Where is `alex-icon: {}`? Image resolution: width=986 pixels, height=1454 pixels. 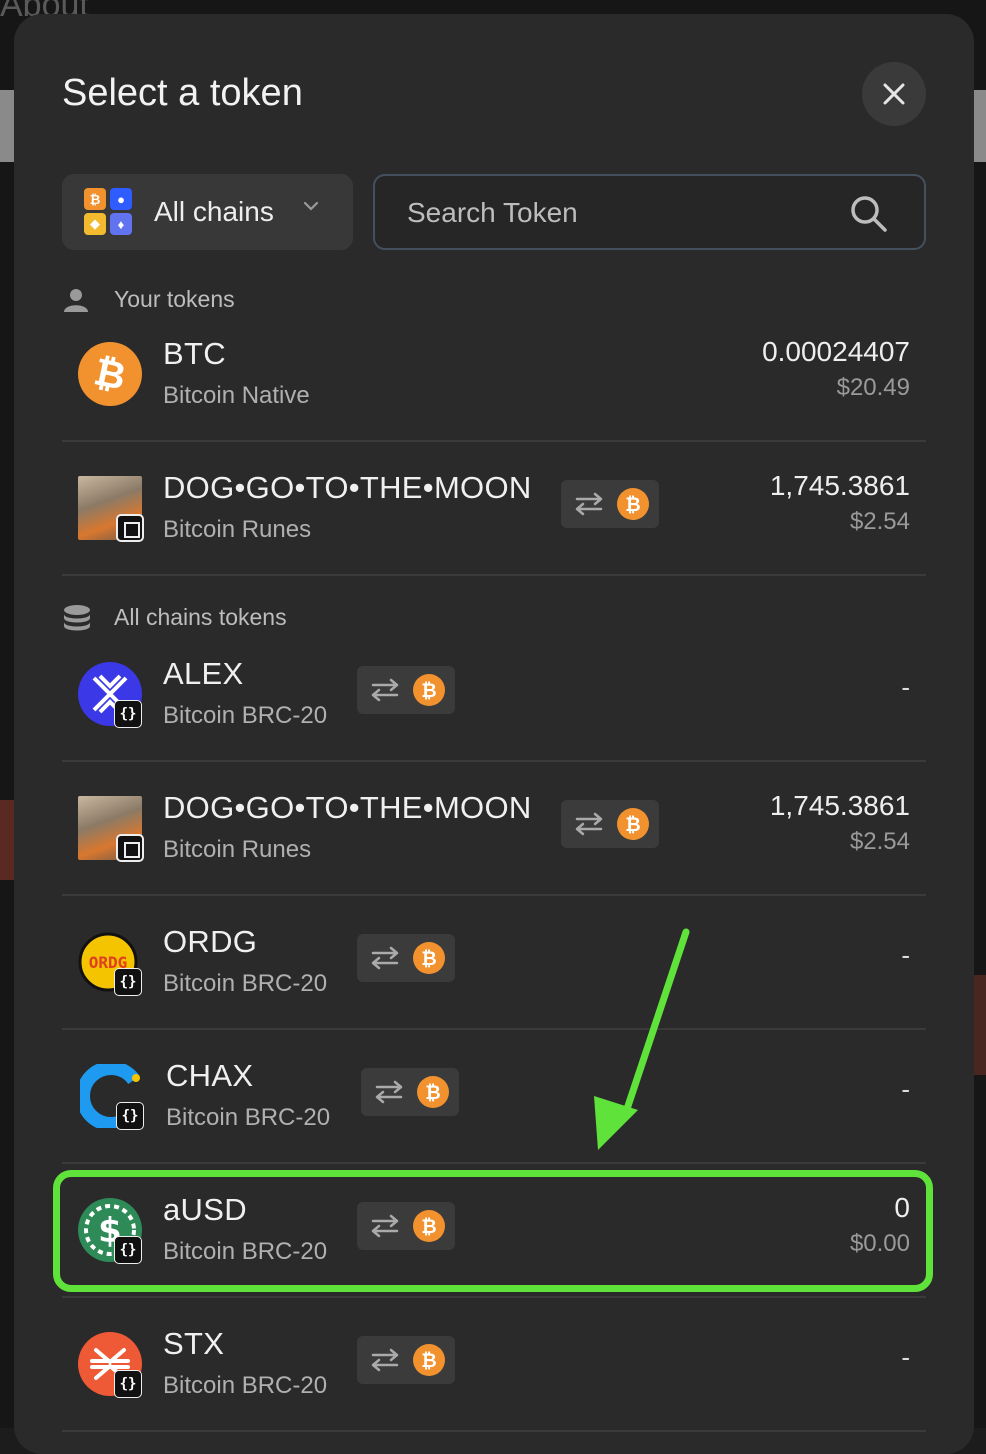
alex-icon: {} is located at coordinates (110, 695).